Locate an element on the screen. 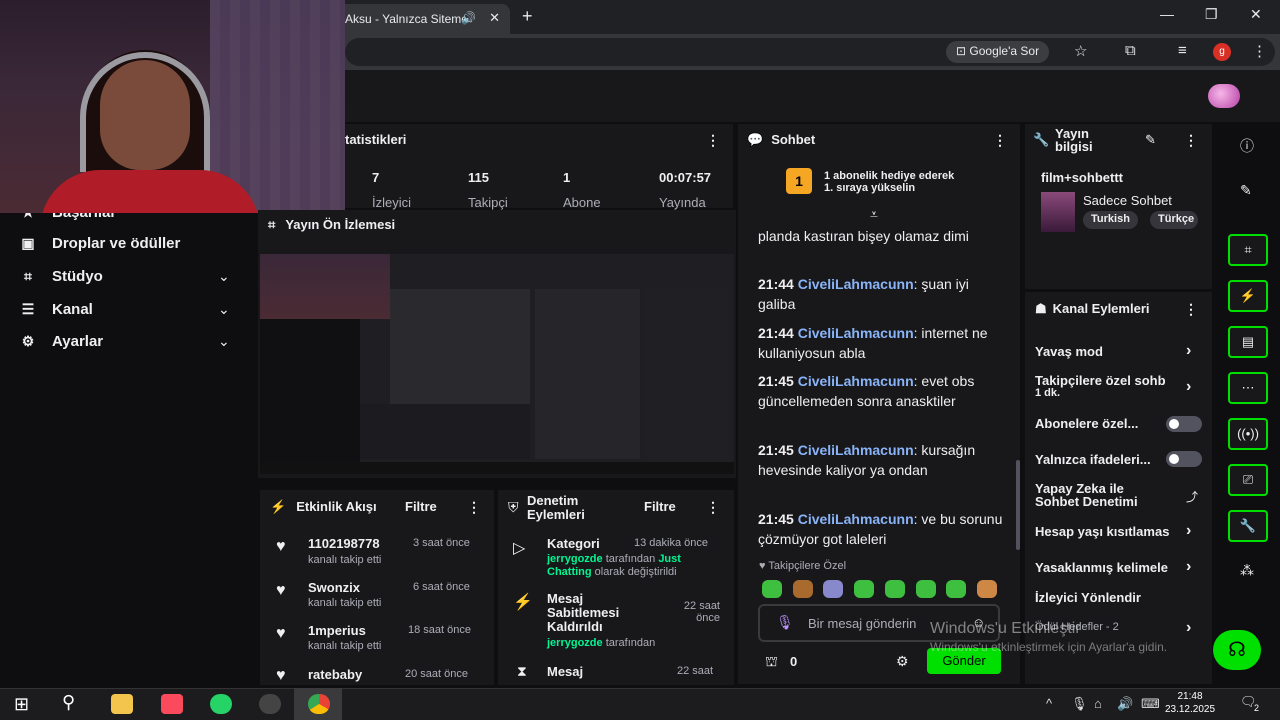 This screenshot has height=720, width=1280. chrome-icon is located at coordinates (319, 704).